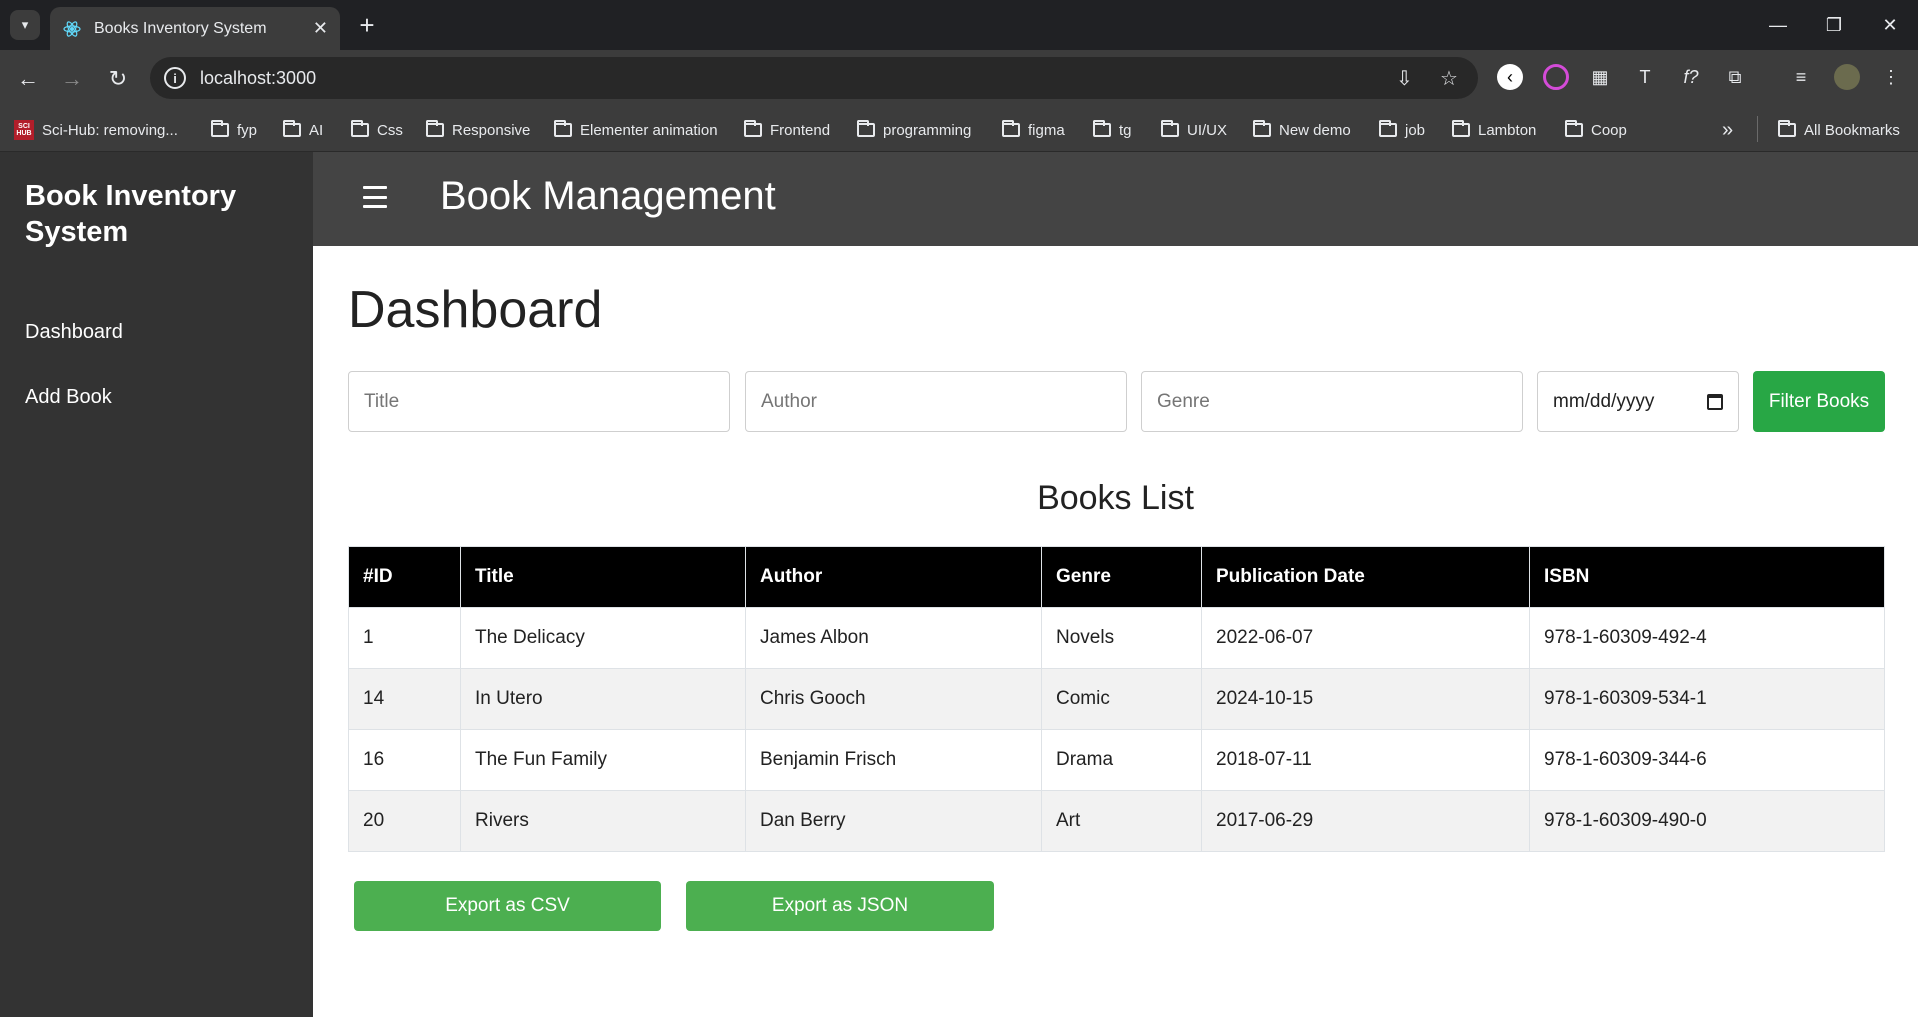 This screenshot has width=1918, height=1017. I want to click on cell-author: Chris Gooch, so click(893, 699).